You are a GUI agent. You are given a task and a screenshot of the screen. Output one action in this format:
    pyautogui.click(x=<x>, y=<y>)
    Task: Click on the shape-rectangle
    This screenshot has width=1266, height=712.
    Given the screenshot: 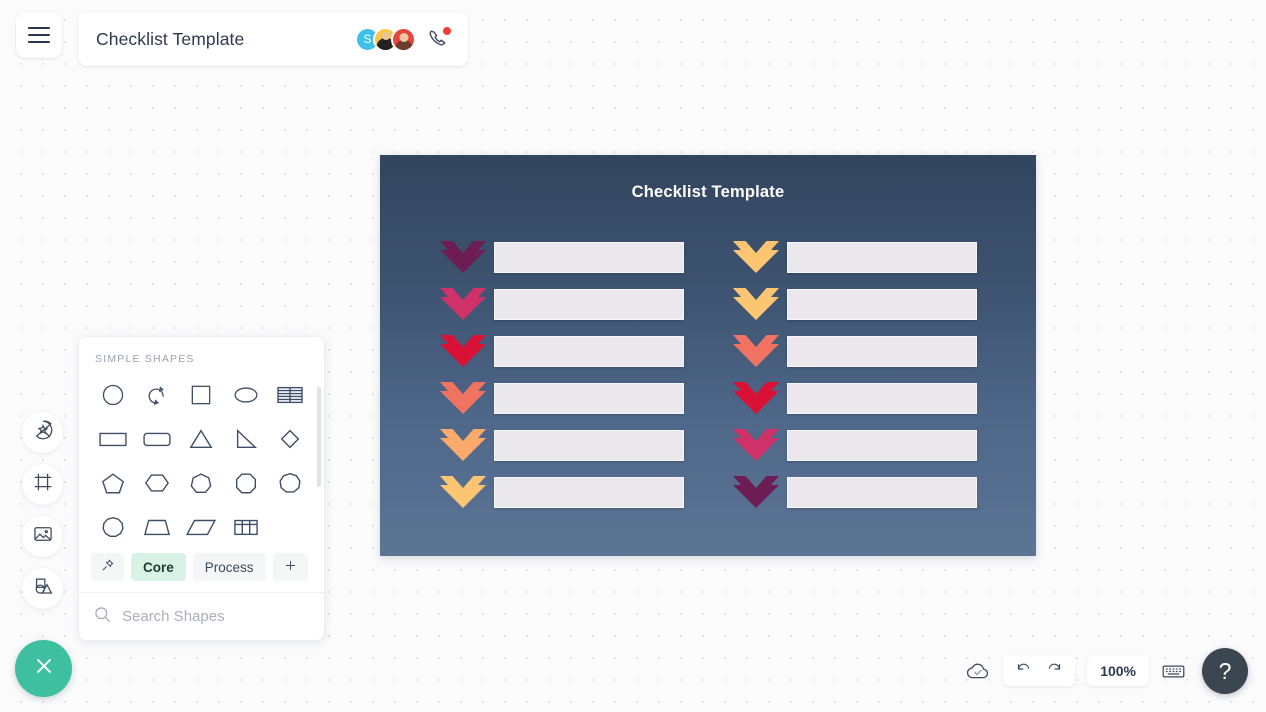 What is the action you would take?
    pyautogui.click(x=113, y=439)
    